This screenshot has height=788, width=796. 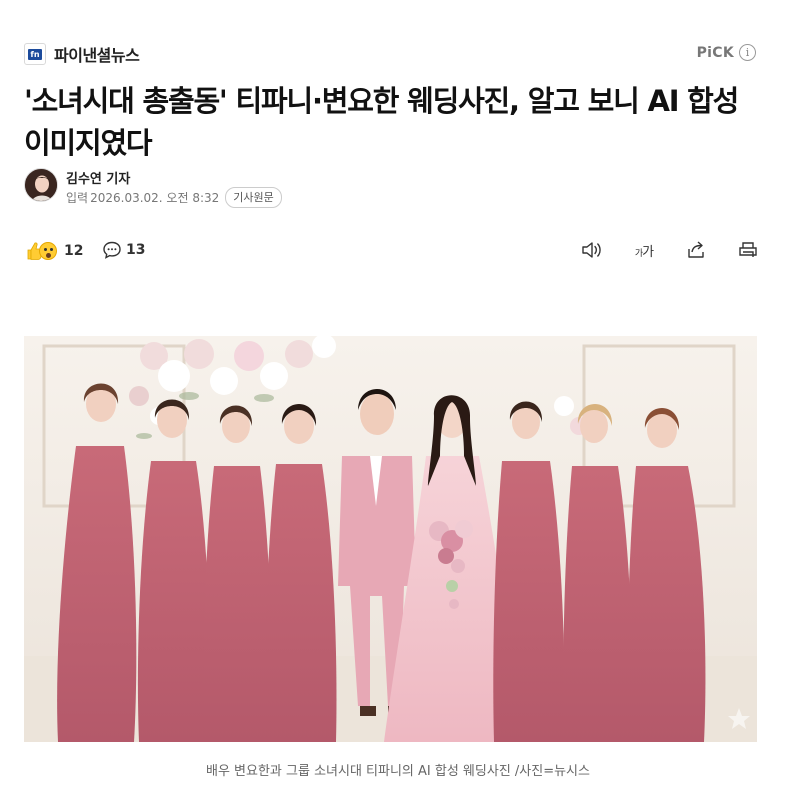 What do you see at coordinates (392, 55) in the screenshot?
I see `article-header-bar: fn 파이낸셜뉴스 PiCK i` at bounding box center [392, 55].